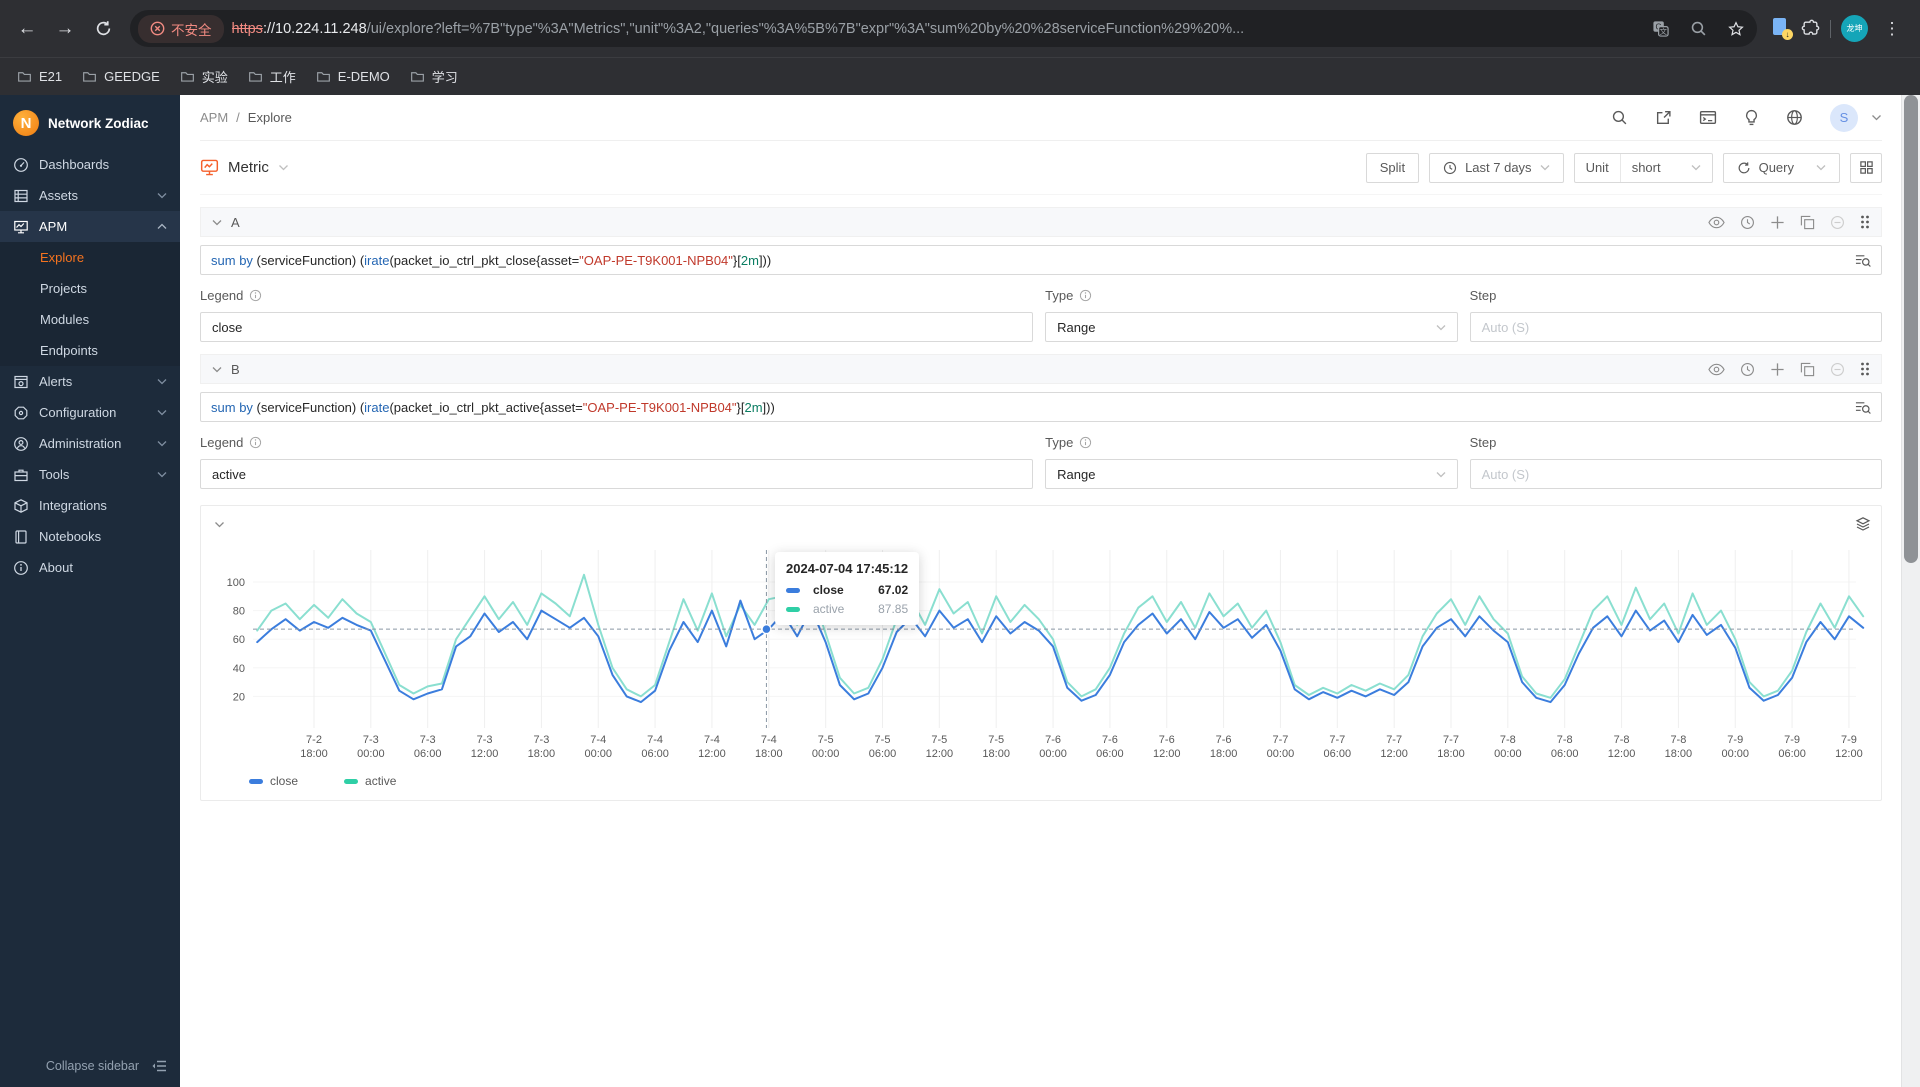 This screenshot has height=1087, width=1920. Describe the element at coordinates (90, 474) in the screenshot. I see `sidebar-item-tools: Tools` at that location.